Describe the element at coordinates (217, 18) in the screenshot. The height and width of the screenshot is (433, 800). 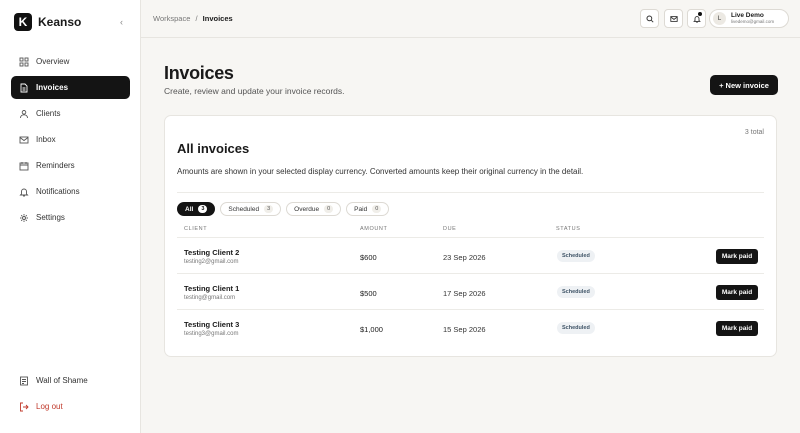
I see `breadcrumb-current: Invoices` at that location.